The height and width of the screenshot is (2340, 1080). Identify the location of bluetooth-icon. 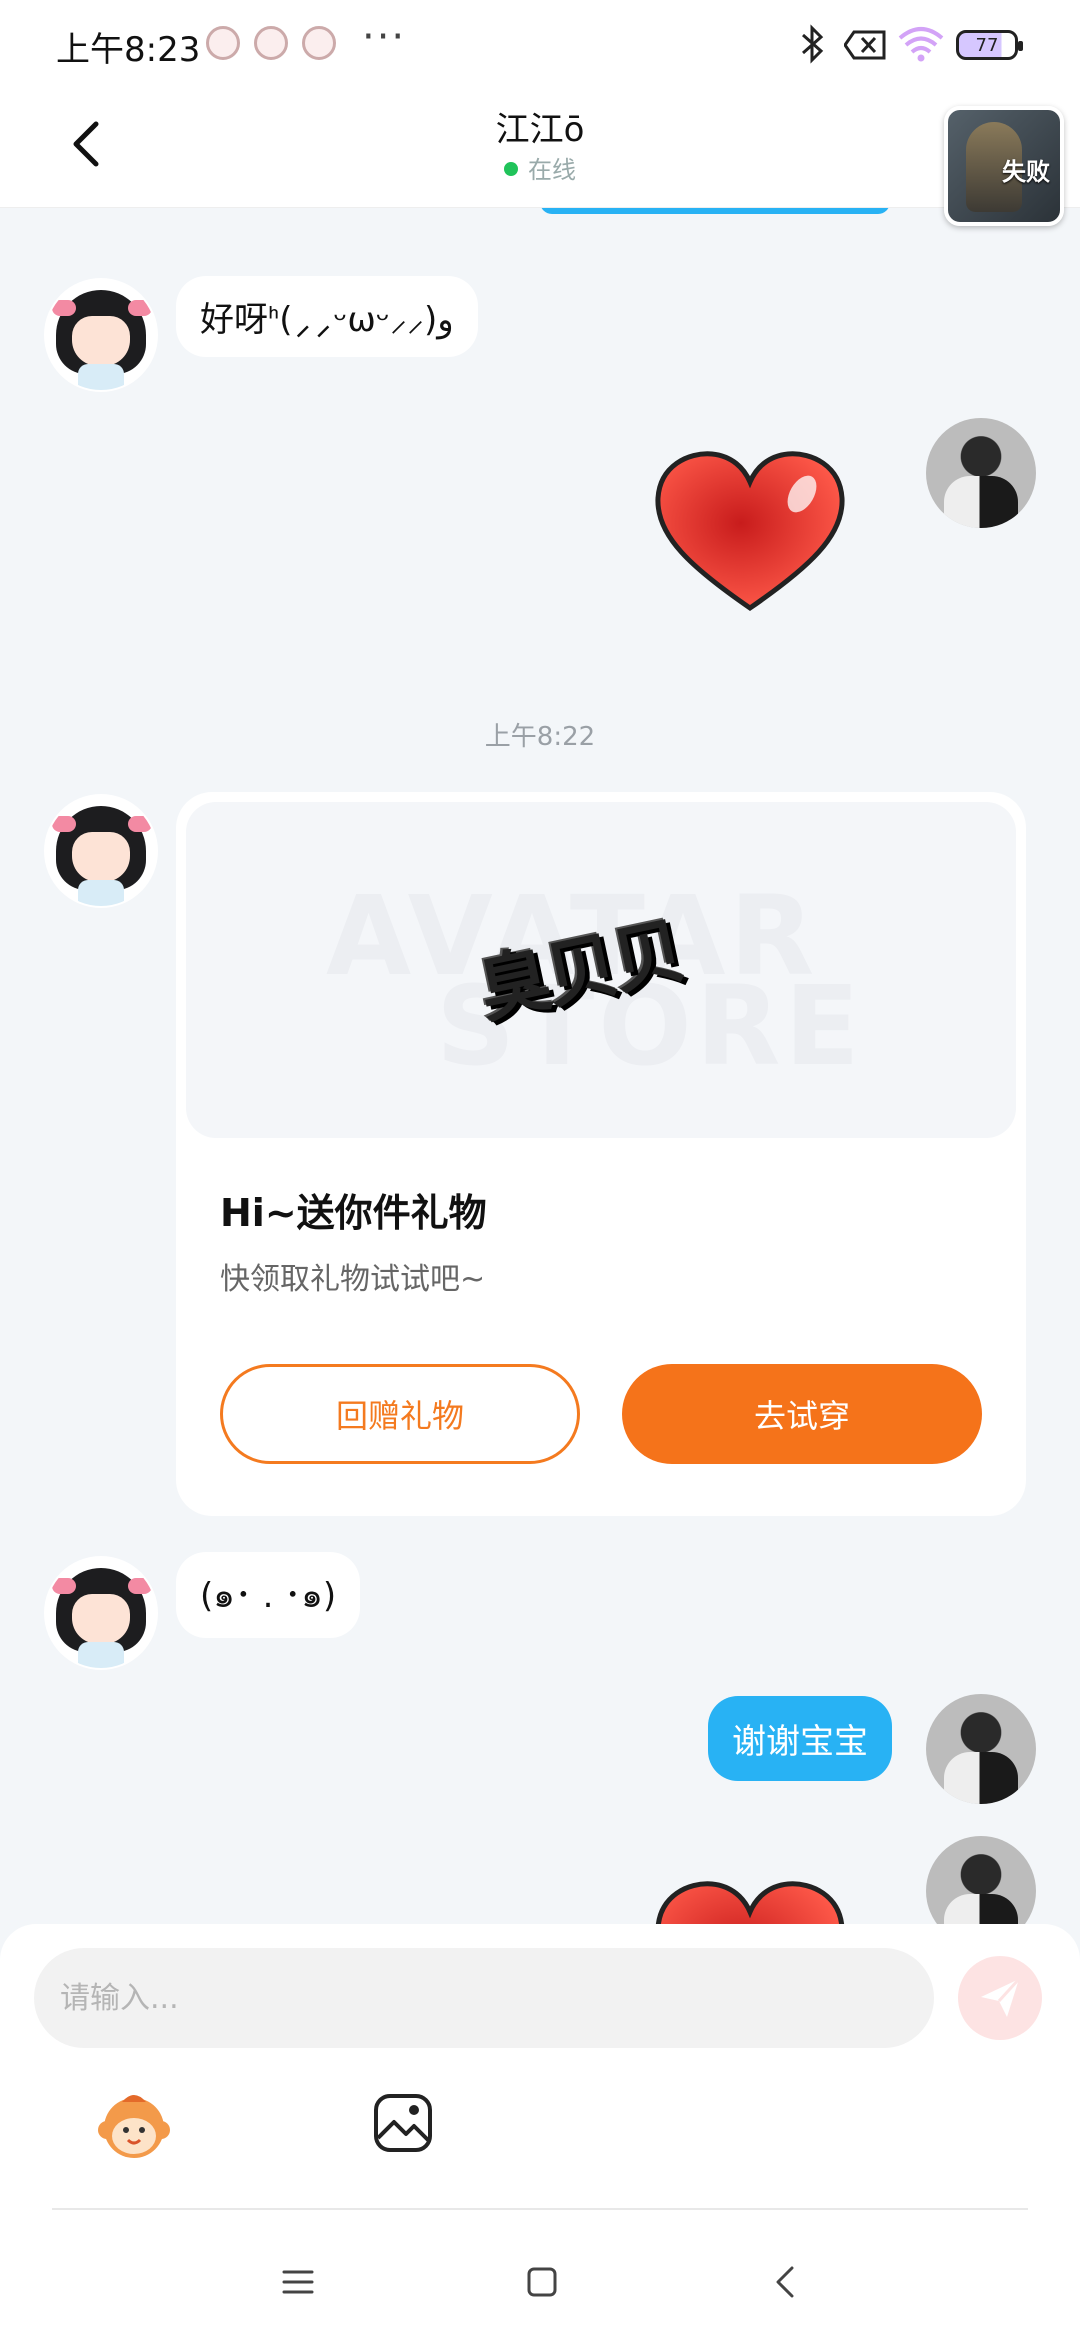
(813, 44).